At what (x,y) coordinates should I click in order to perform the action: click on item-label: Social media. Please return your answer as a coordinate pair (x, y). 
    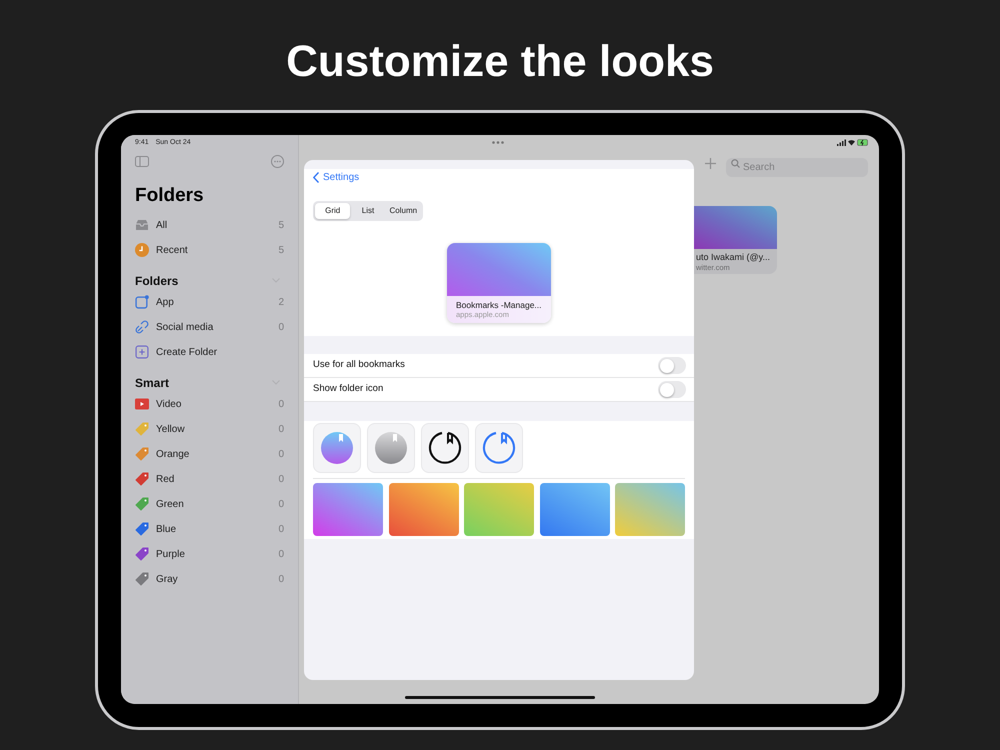
    Looking at the image, I should click on (185, 327).